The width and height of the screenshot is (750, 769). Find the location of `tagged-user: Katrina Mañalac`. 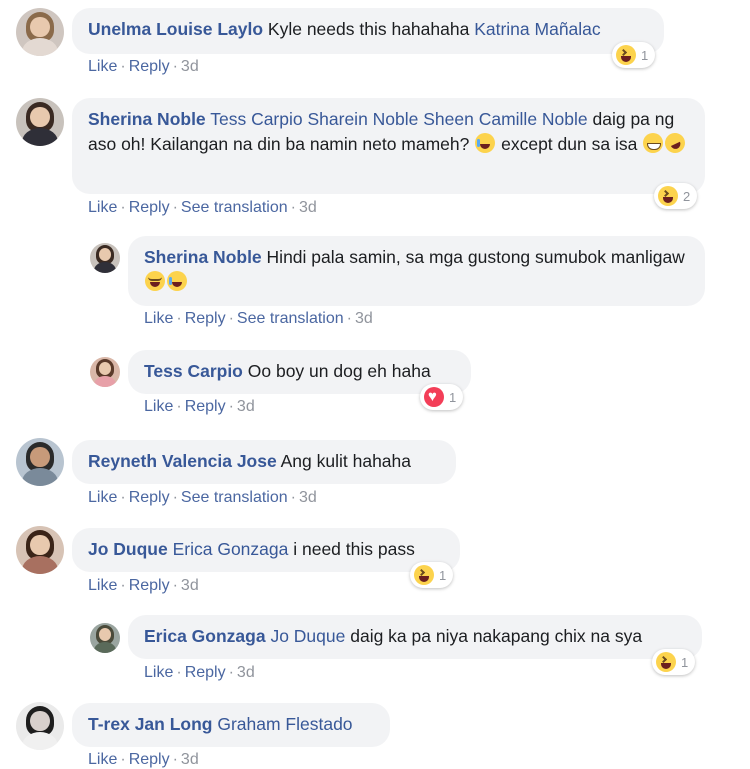

tagged-user: Katrina Mañalac is located at coordinates (537, 29).